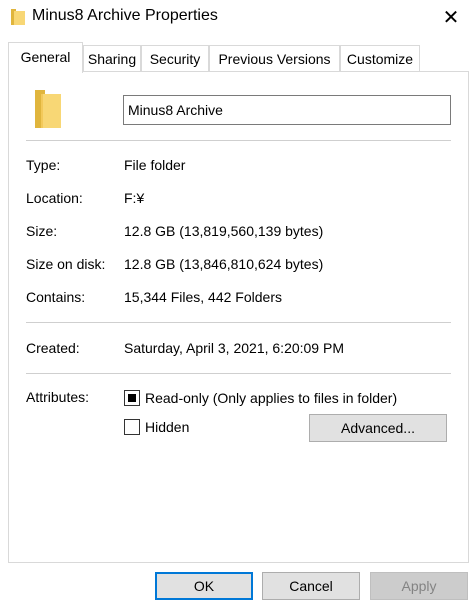 This screenshot has height=607, width=474. Describe the element at coordinates (175, 58) in the screenshot. I see `tab-security: Security` at that location.